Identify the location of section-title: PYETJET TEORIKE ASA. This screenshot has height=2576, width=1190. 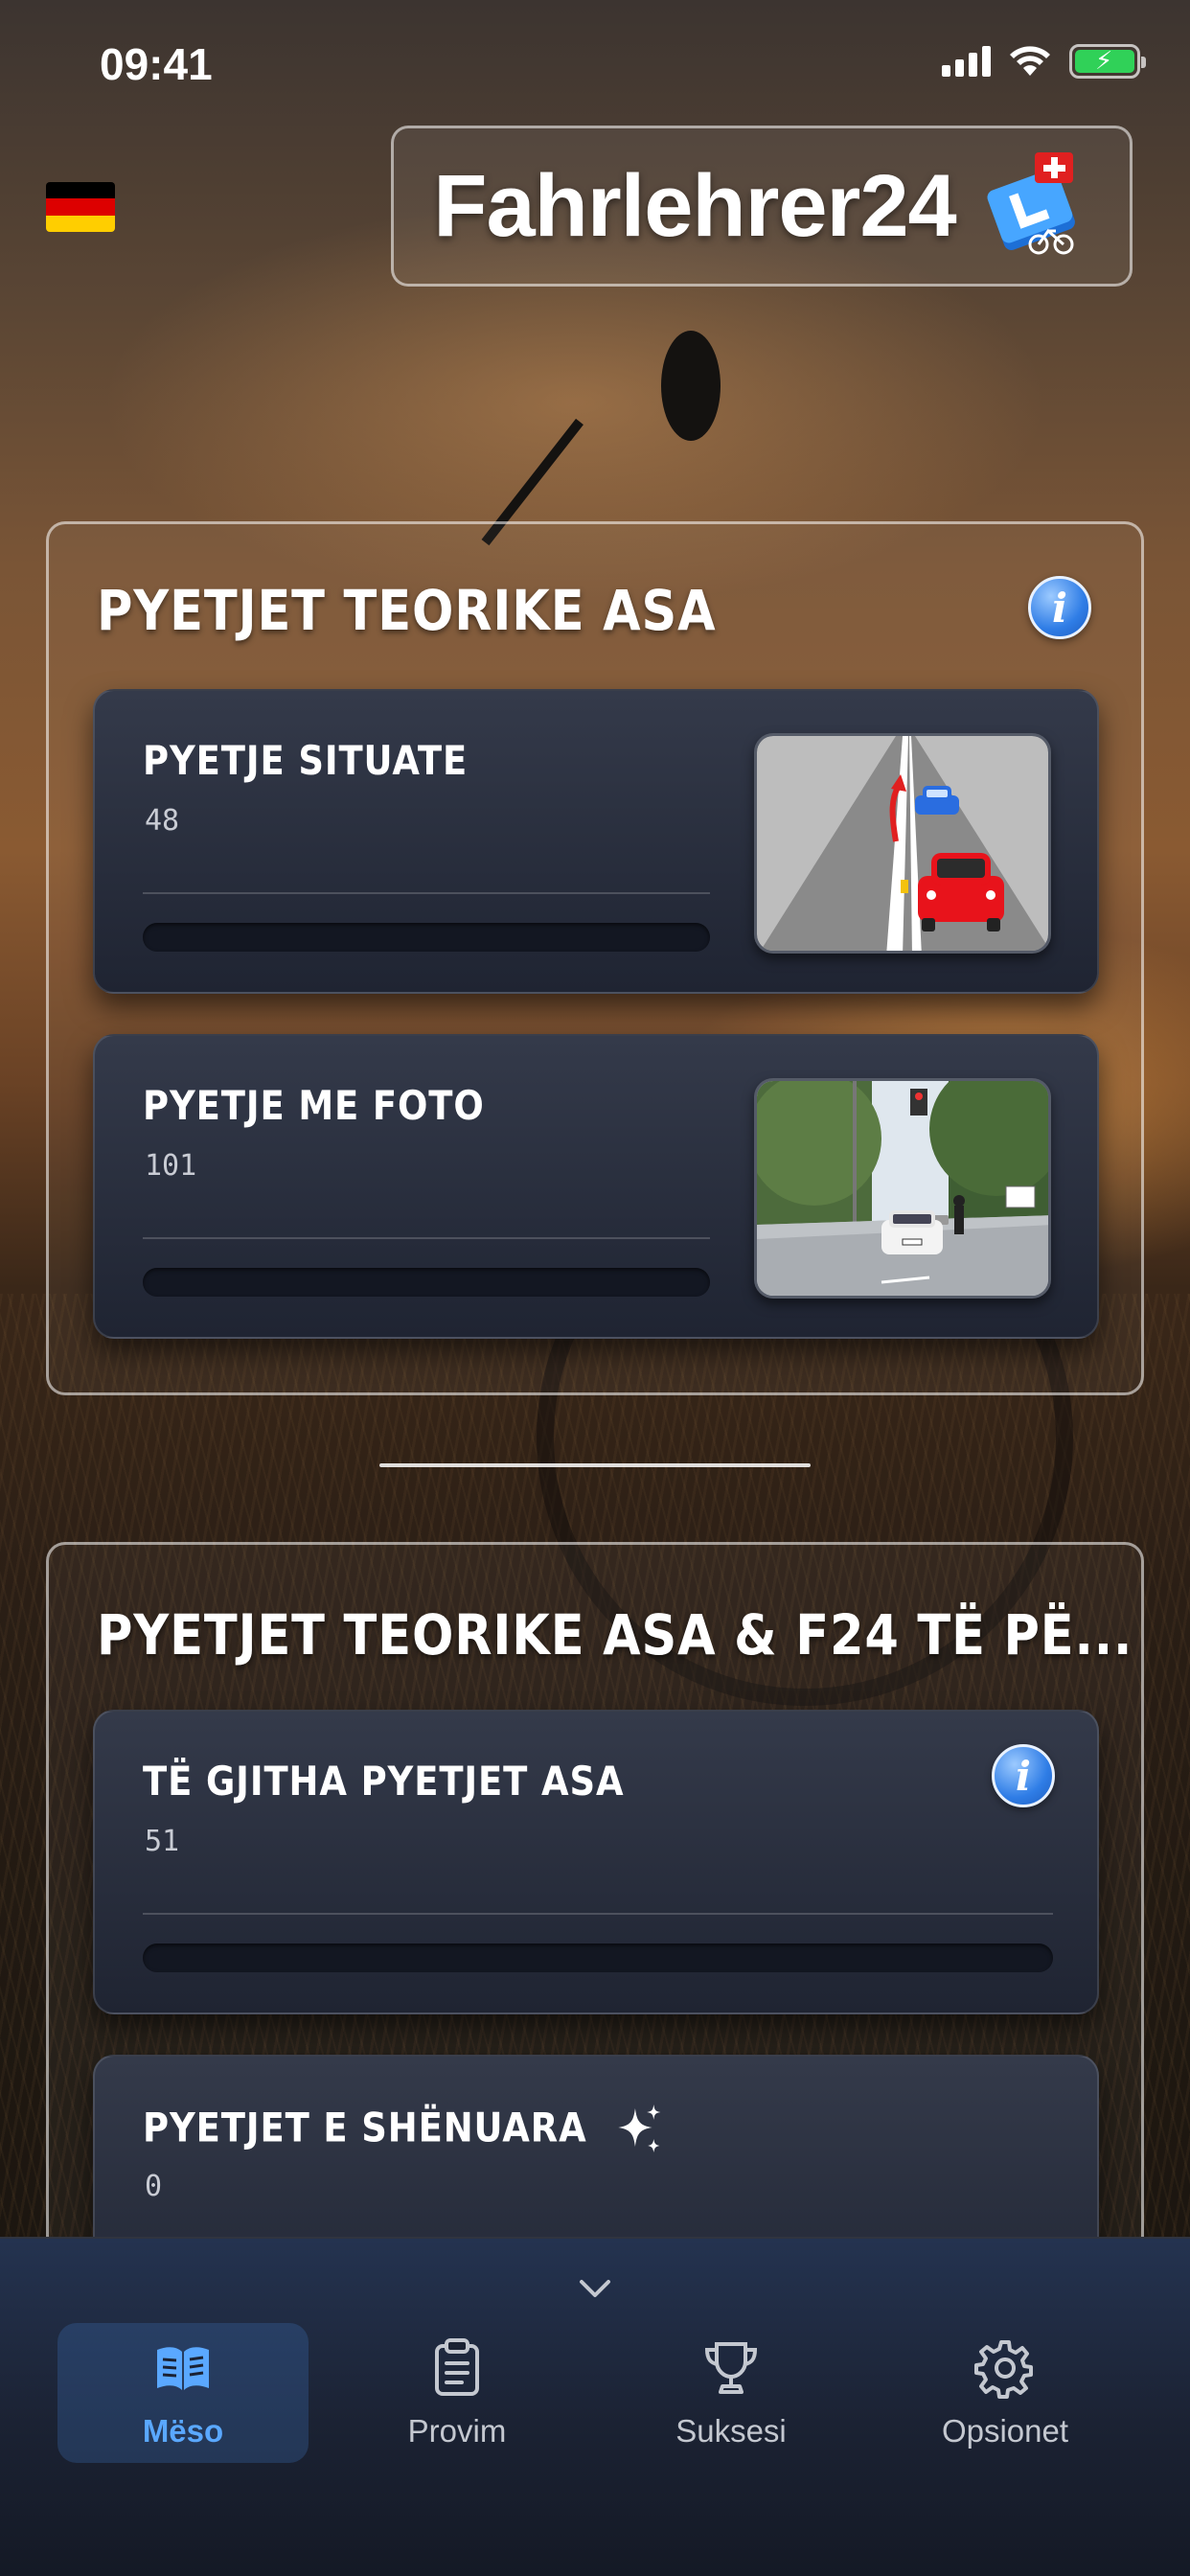
(407, 610).